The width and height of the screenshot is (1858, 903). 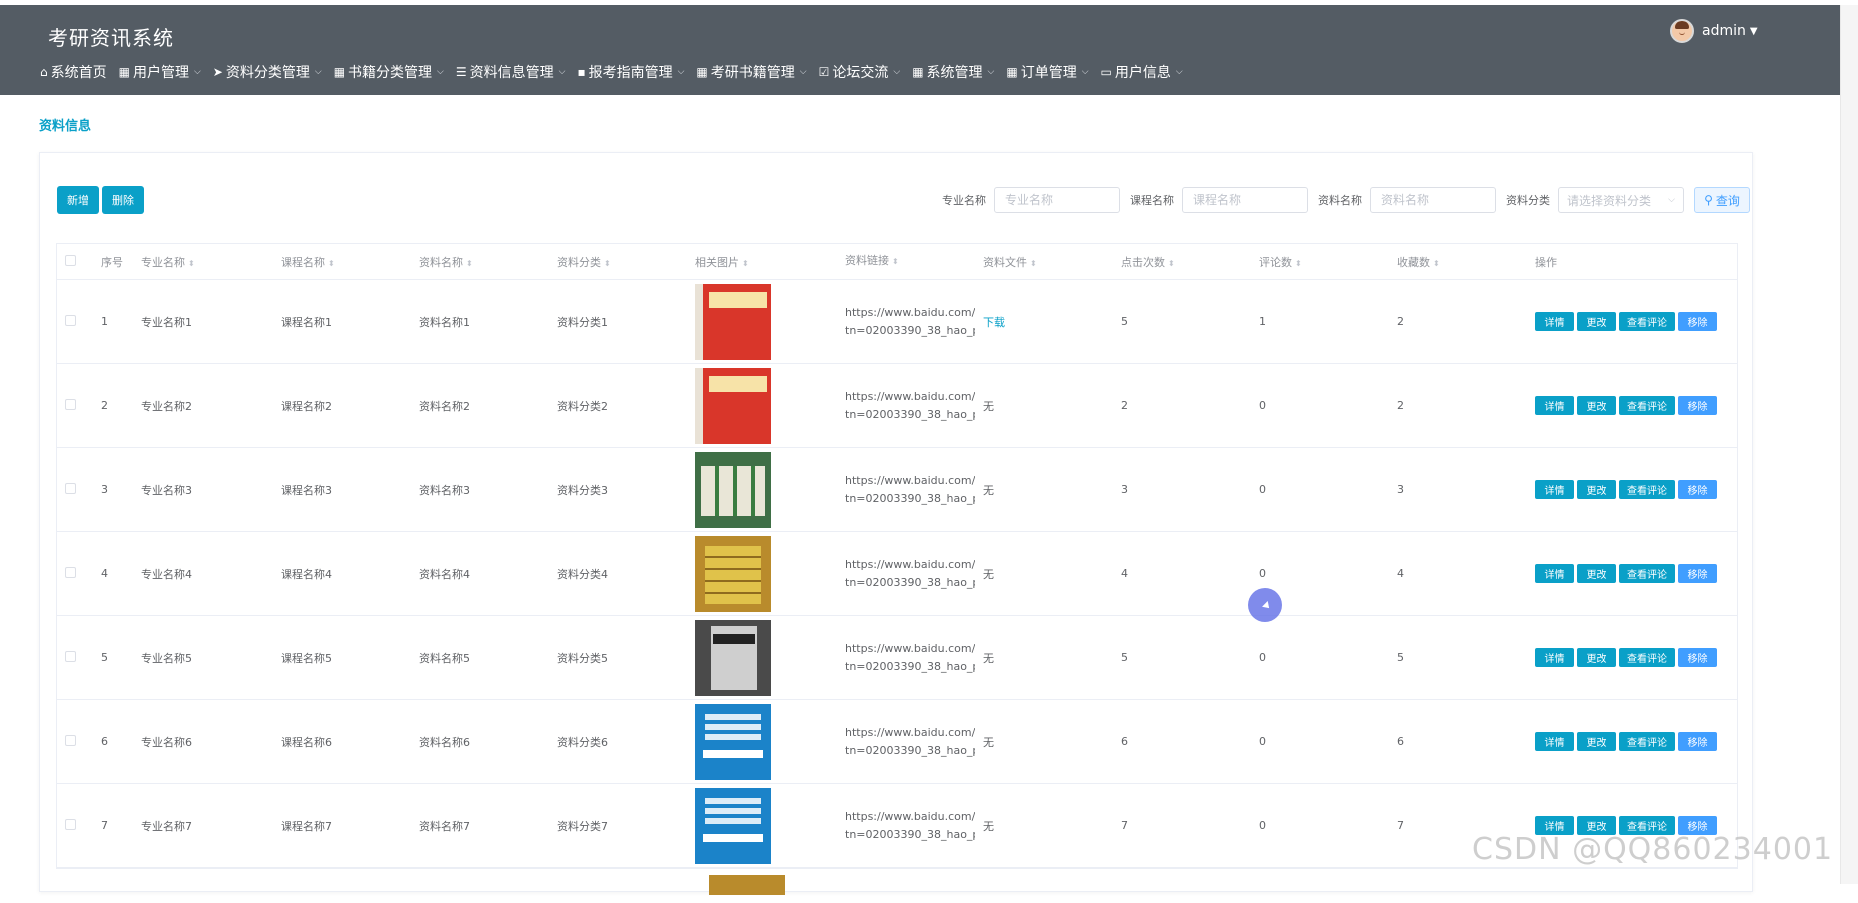 I want to click on cell-ops: 详情 更改 查看评论 移除, so click(x=1622, y=741).